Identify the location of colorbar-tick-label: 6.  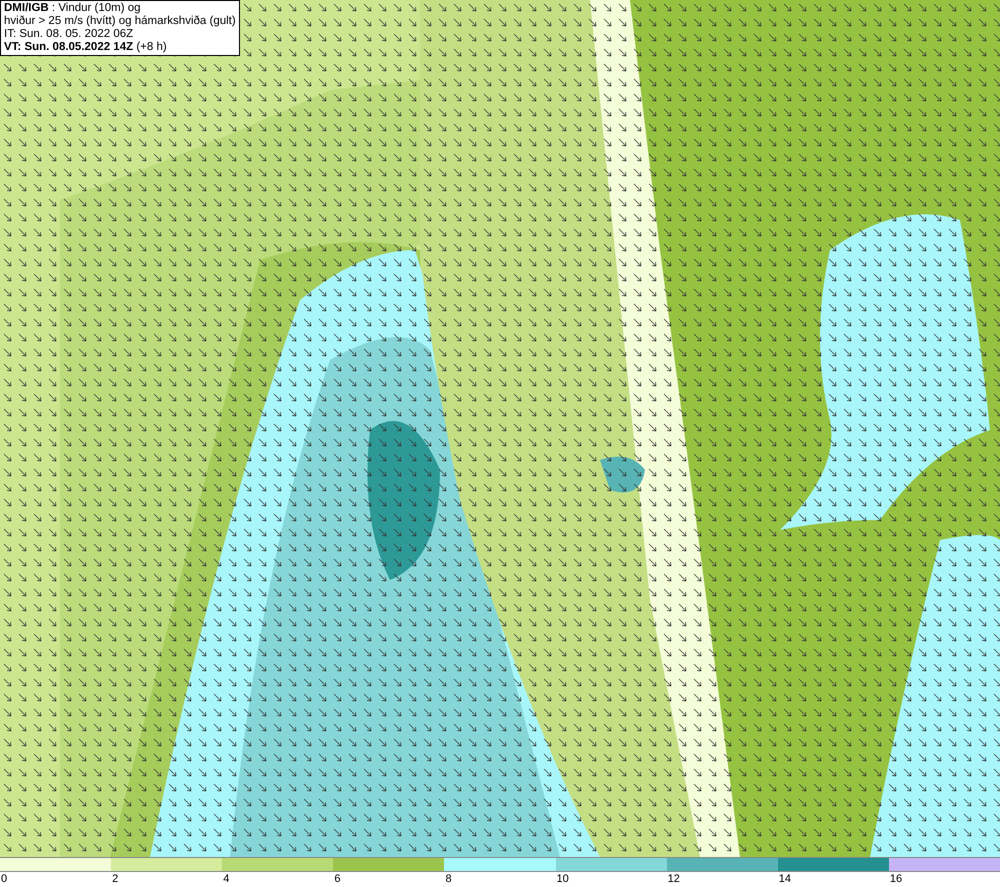
(337, 879).